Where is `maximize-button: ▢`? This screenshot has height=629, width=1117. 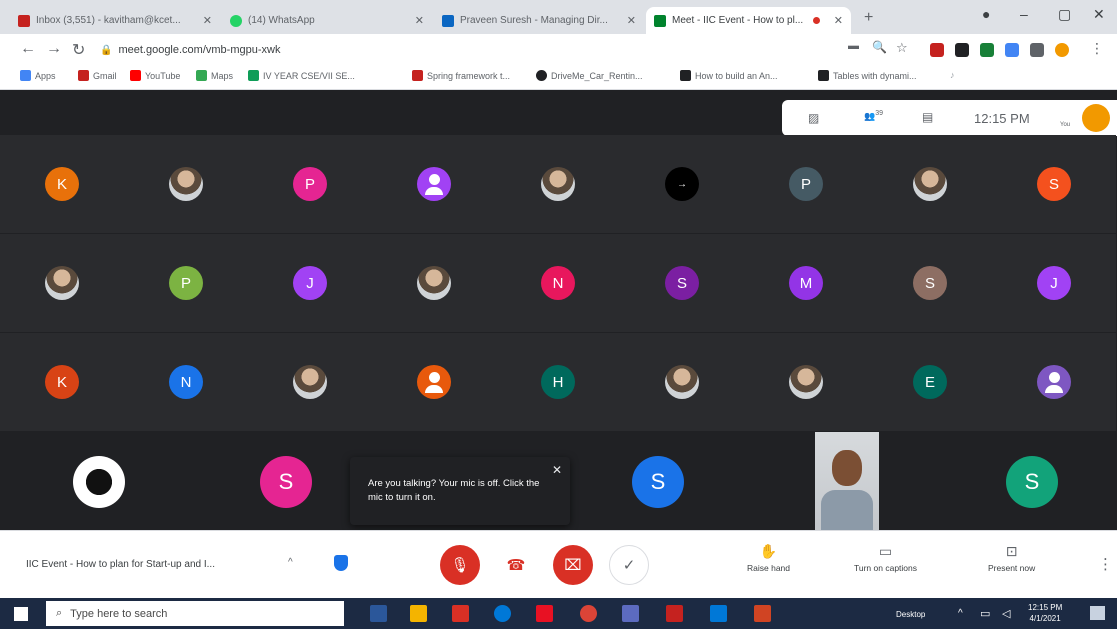
maximize-button: ▢ is located at coordinates (1064, 14).